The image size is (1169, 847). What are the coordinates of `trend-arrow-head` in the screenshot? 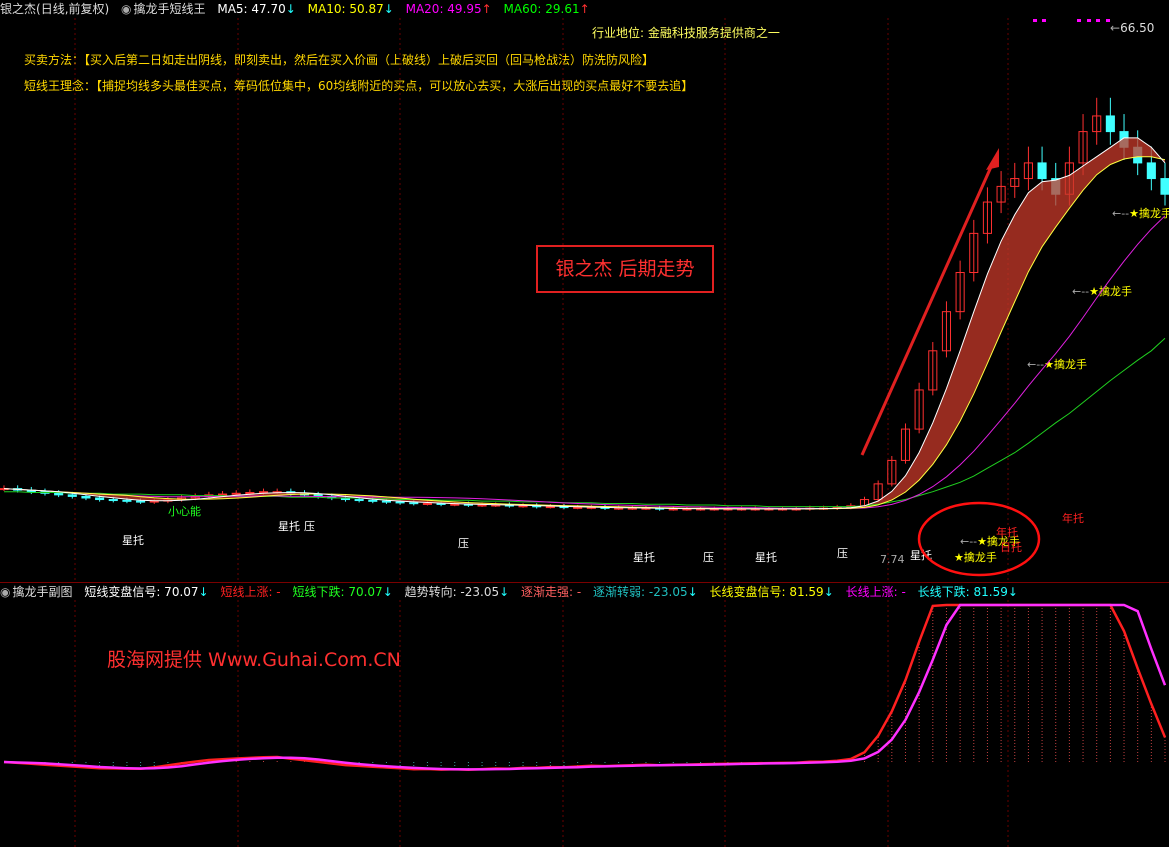 It's located at (992, 159).